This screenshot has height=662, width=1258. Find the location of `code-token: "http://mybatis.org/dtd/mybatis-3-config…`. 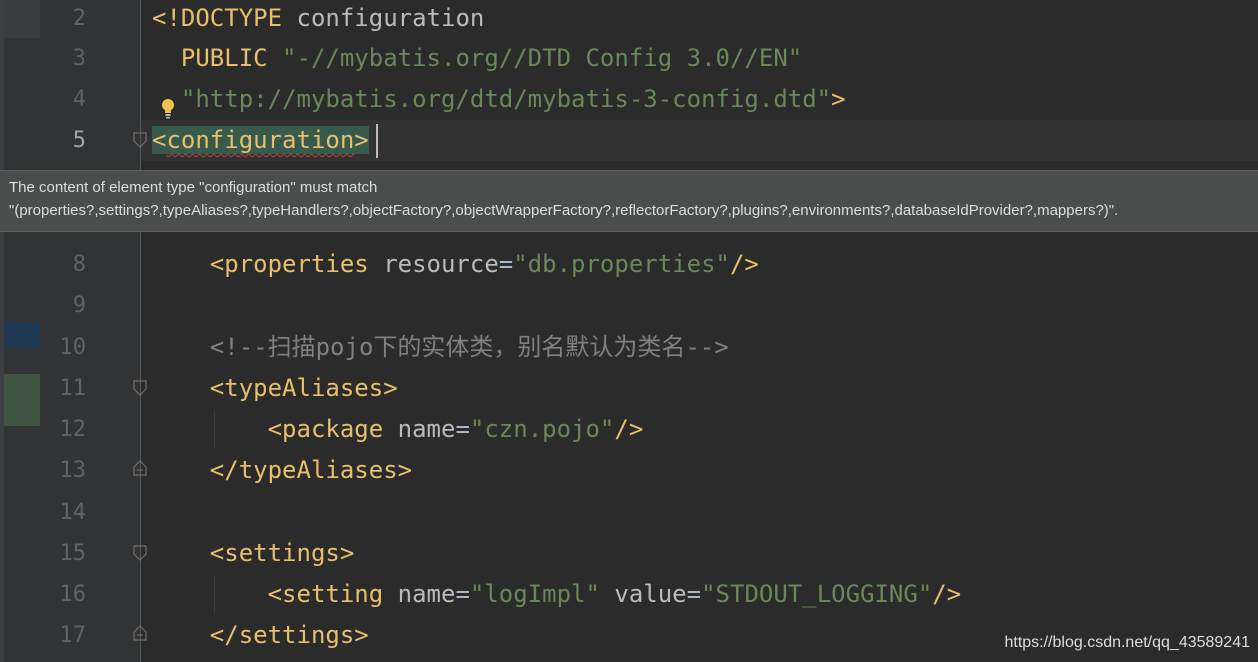

code-token: "http://mybatis.org/dtd/mybatis-3-config… is located at coordinates (492, 99).